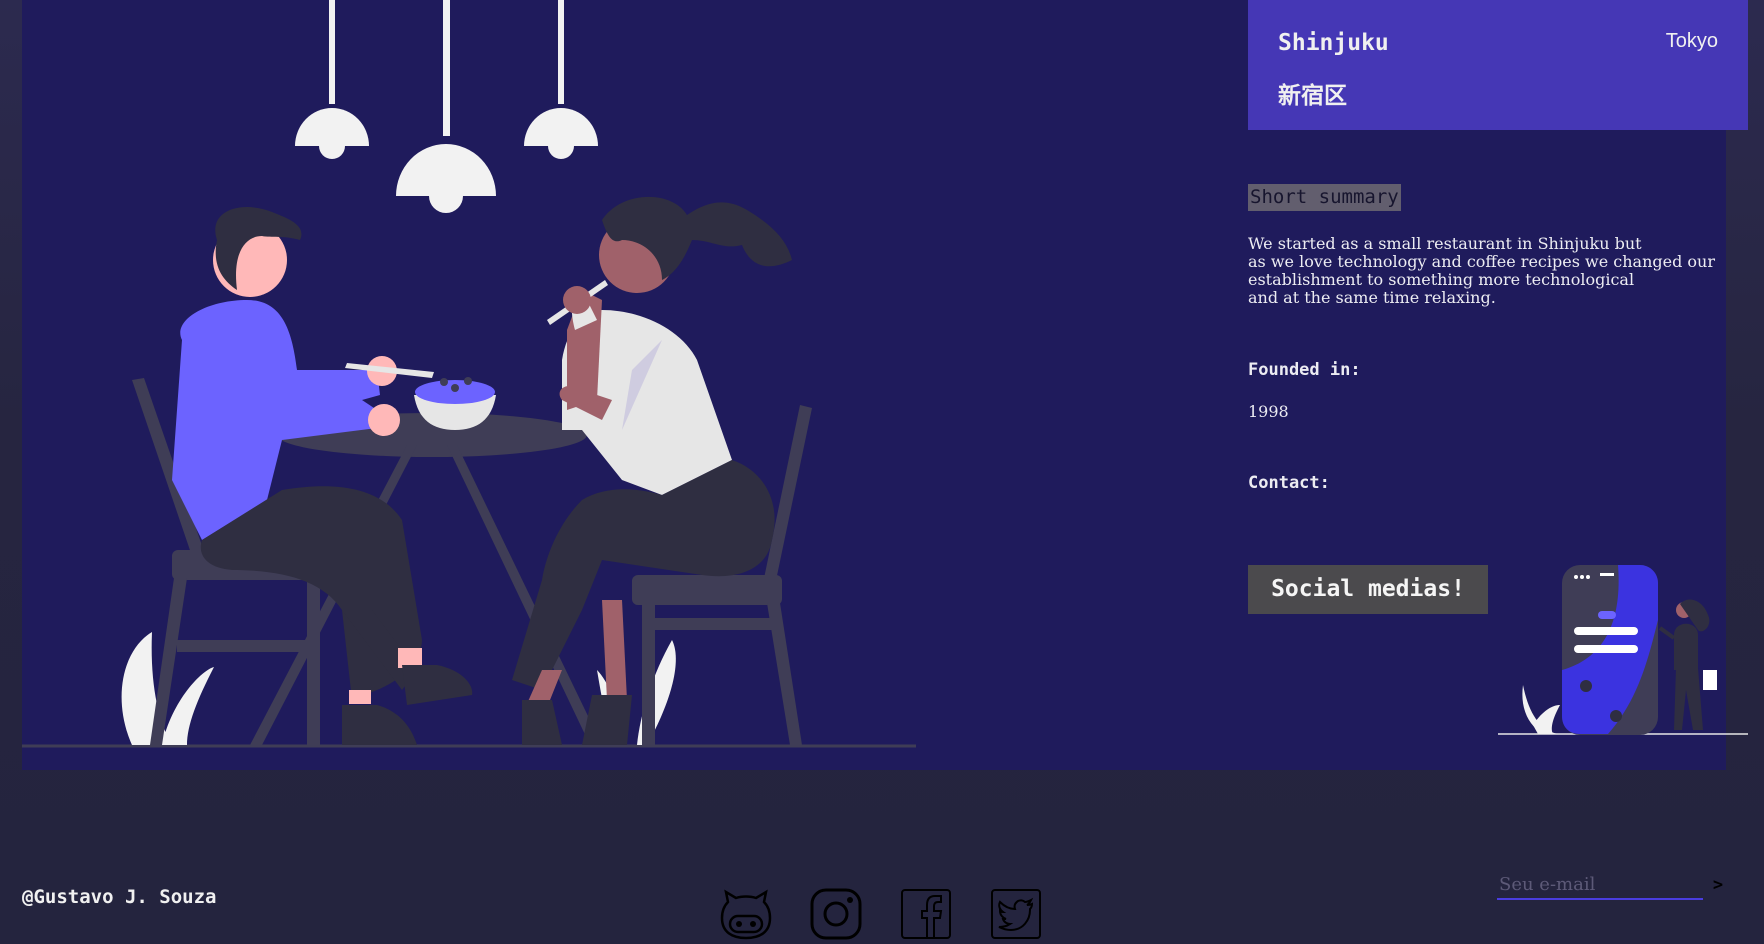  What do you see at coordinates (1016, 914) in the screenshot?
I see `twitter-icon` at bounding box center [1016, 914].